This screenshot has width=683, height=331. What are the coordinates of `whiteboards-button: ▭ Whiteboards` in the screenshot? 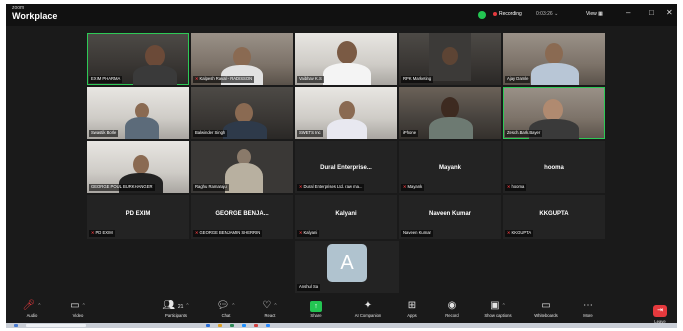 It's located at (546, 308).